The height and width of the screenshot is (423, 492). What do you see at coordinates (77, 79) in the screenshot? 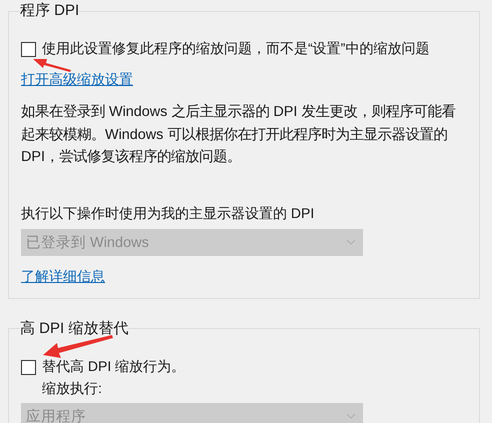
I see `link: 打开高级缩放设置` at bounding box center [77, 79].